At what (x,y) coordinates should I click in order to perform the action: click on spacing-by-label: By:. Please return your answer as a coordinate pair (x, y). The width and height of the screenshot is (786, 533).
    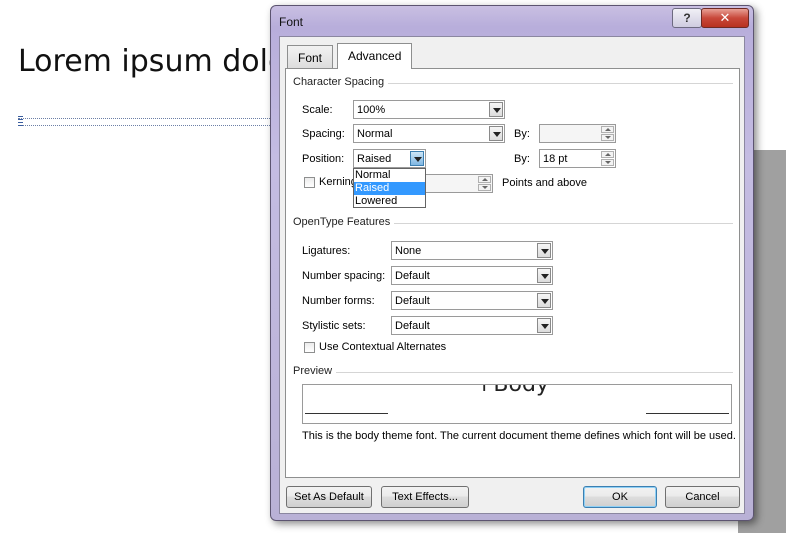
    Looking at the image, I should click on (522, 134).